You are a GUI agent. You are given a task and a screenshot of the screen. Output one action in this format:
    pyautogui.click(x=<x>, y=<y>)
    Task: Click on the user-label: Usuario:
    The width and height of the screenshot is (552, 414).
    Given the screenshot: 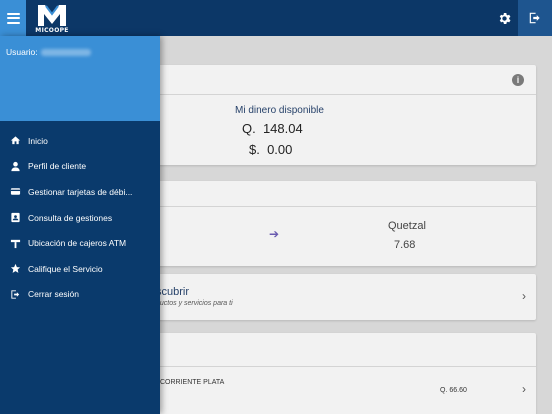 What is the action you would take?
    pyautogui.click(x=48, y=52)
    